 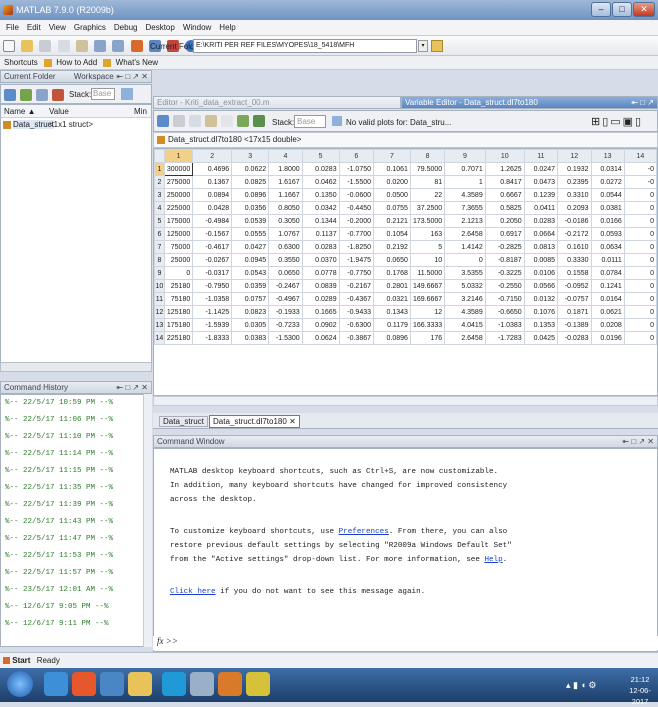 What do you see at coordinates (212, 273) in the screenshot?
I see `table-cell: -0.0317` at bounding box center [212, 273].